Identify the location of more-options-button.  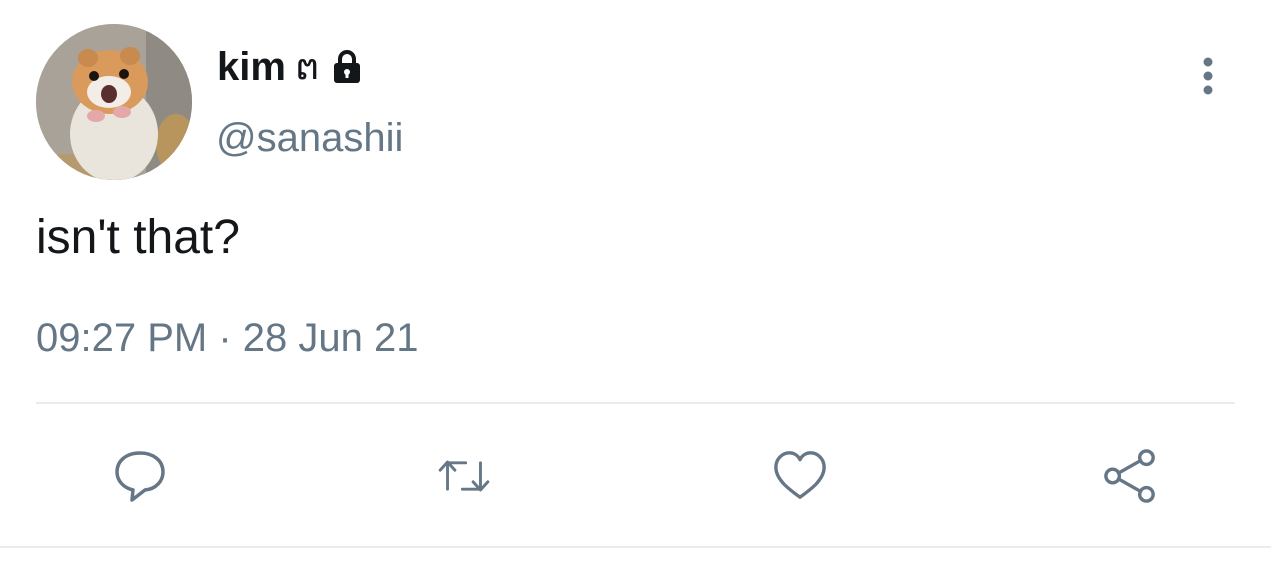
(1208, 76).